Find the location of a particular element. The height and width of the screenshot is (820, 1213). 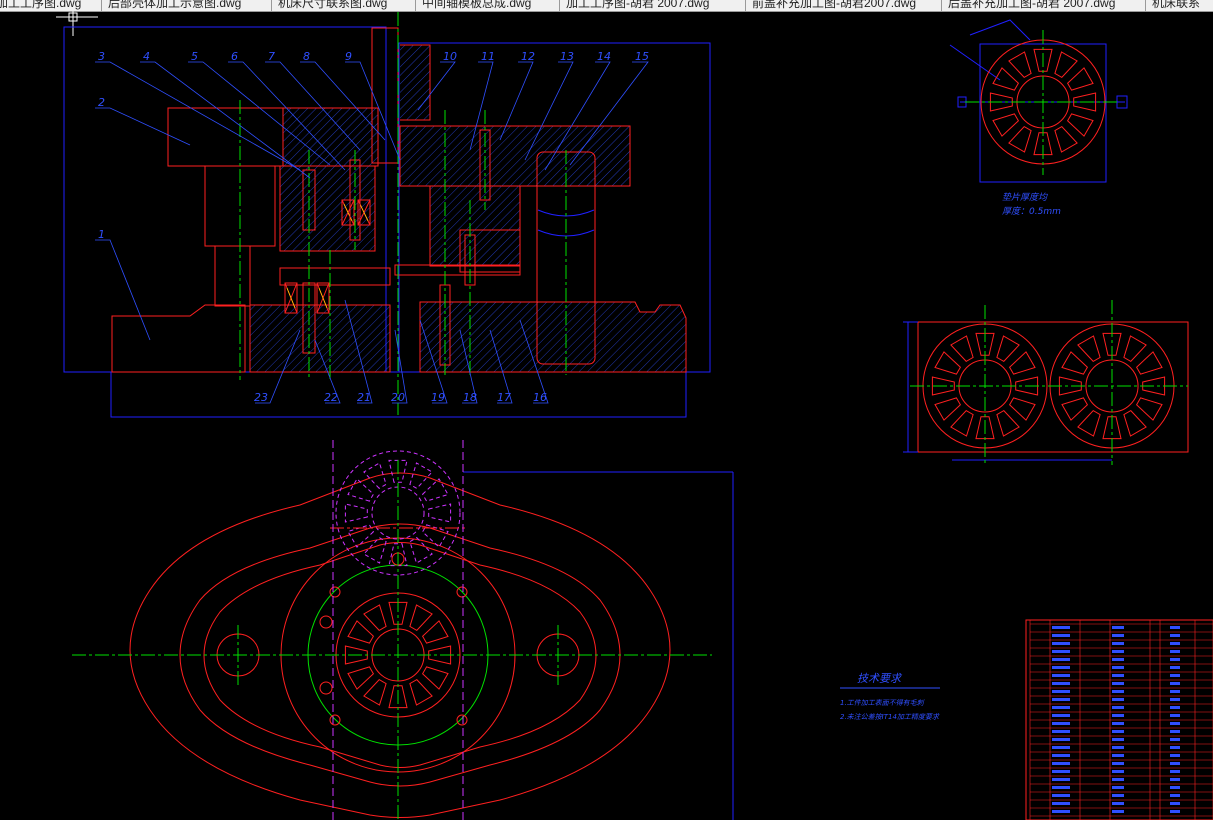

part-number-label: 22 is located at coordinates (331, 397).